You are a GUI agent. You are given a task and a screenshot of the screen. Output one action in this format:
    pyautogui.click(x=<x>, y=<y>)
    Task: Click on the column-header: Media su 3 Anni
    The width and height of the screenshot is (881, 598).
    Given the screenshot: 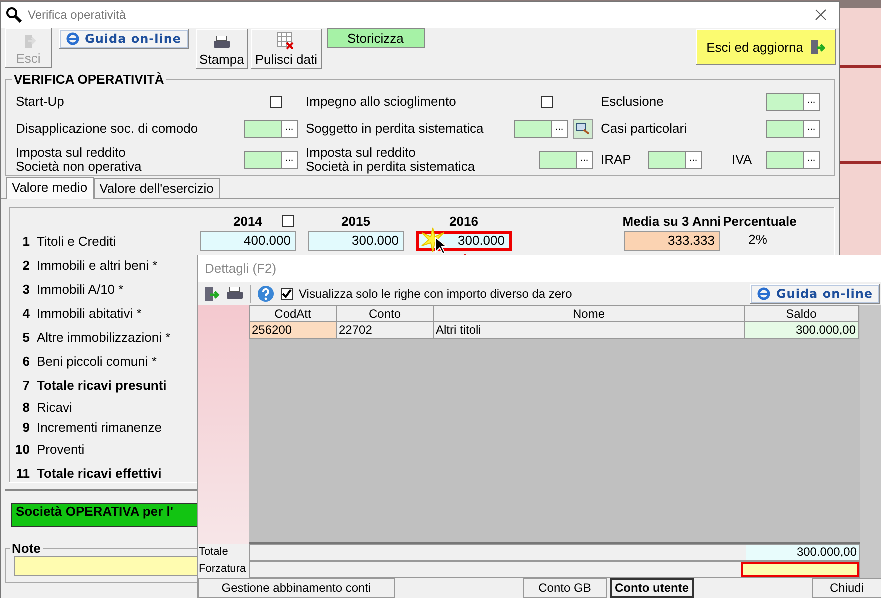 What is the action you would take?
    pyautogui.click(x=672, y=221)
    